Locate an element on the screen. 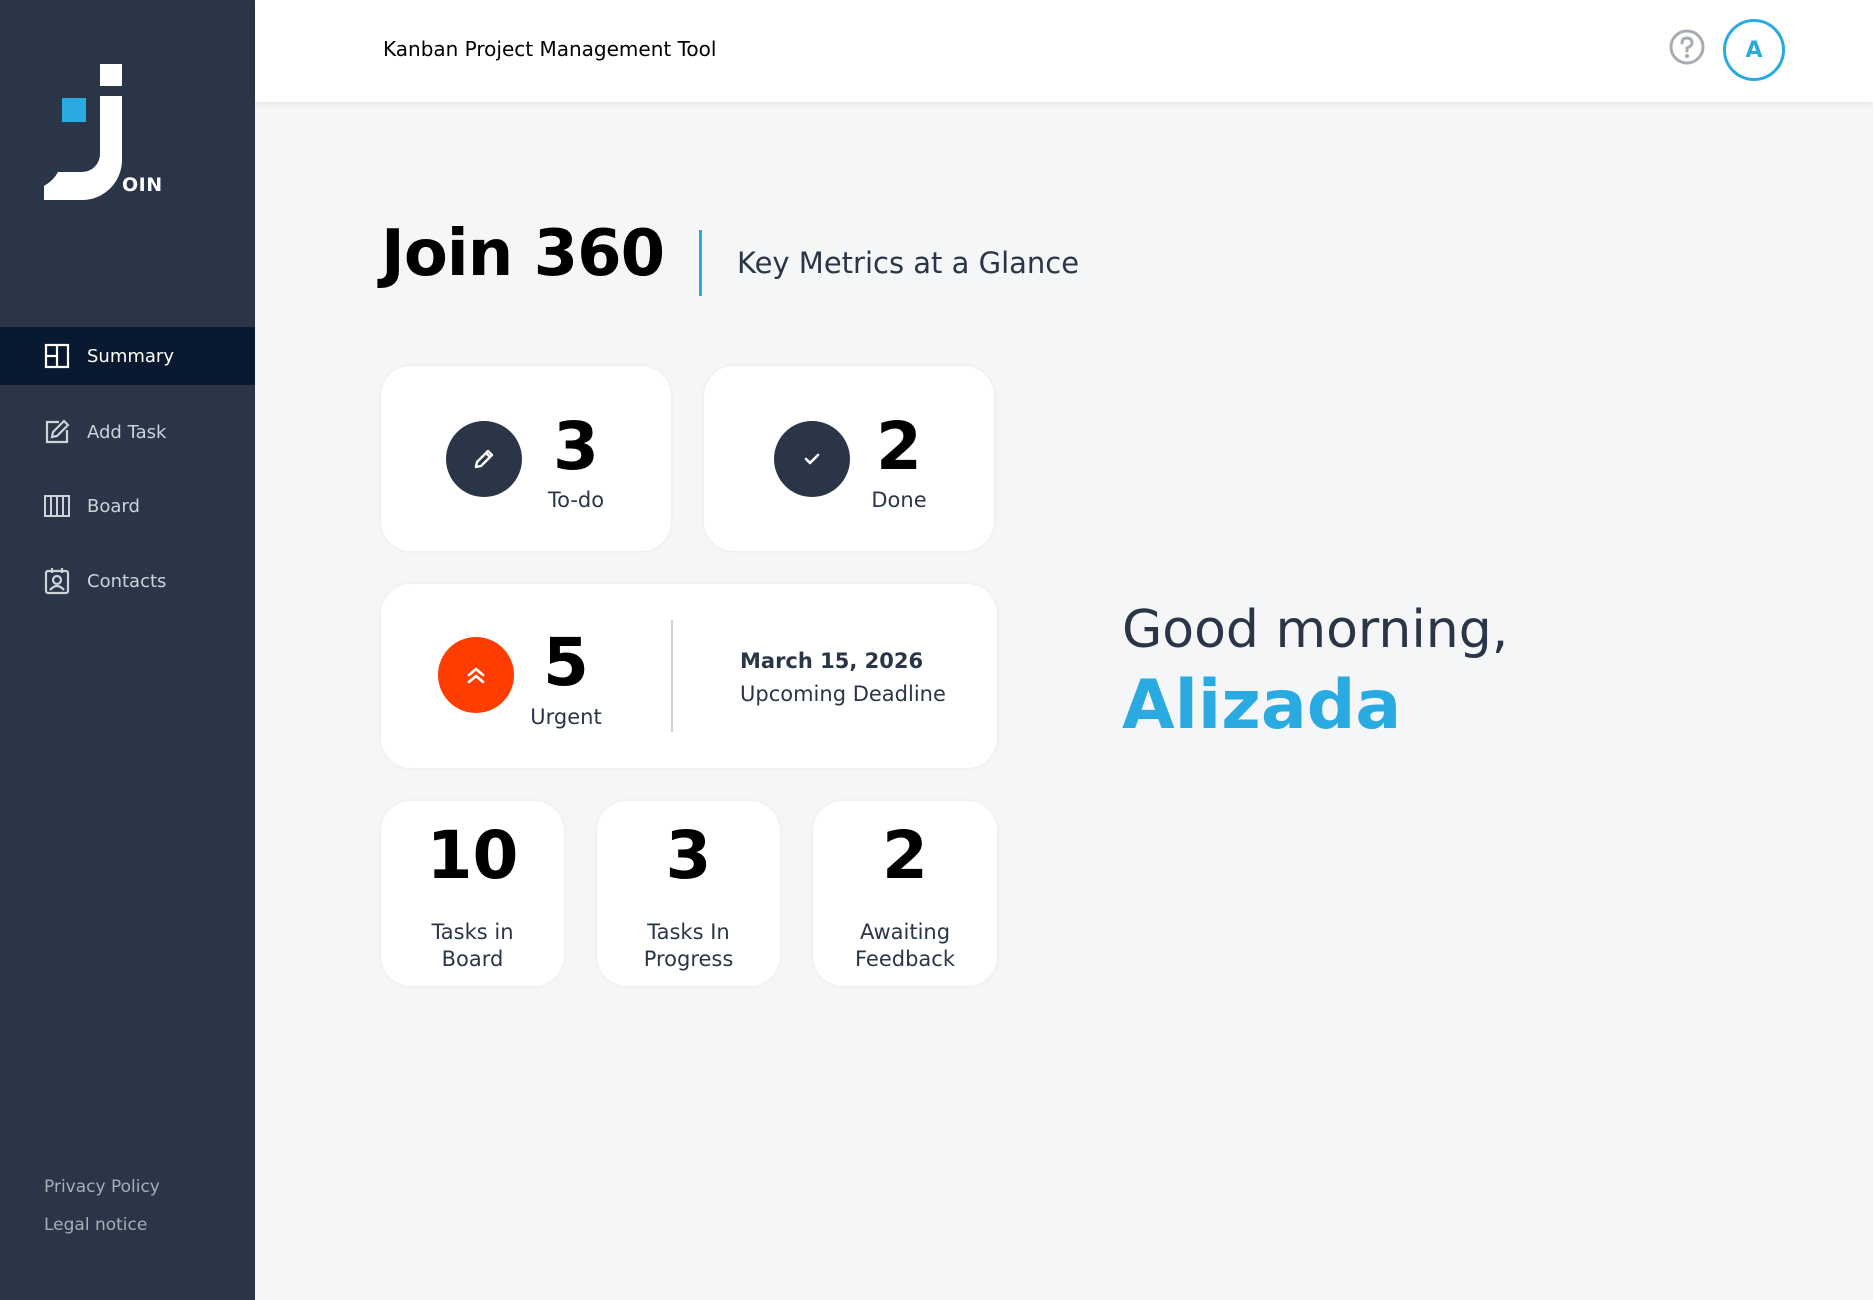 The width and height of the screenshot is (1873, 1300). privacy-policy-link: Privacy Policy is located at coordinates (102, 1187).